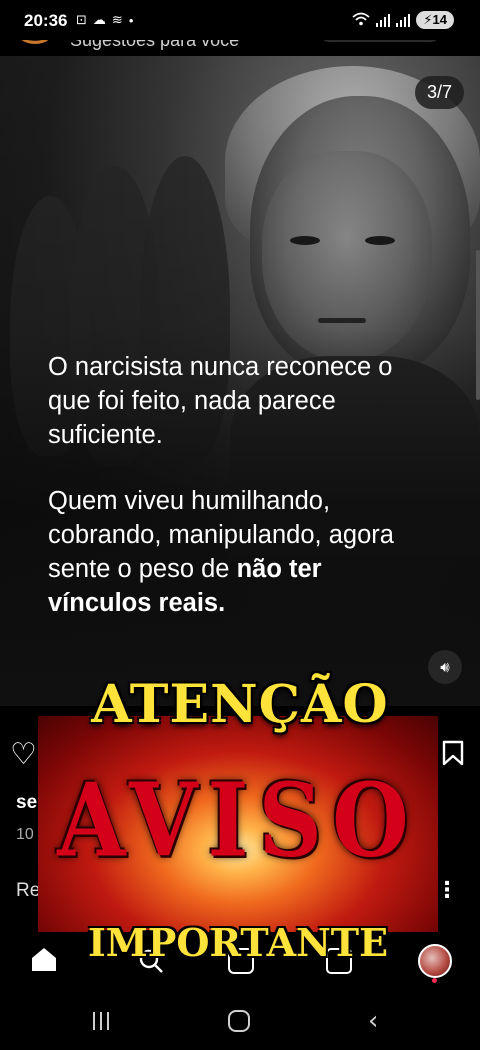 This screenshot has width=480, height=1050. Describe the element at coordinates (28, 891) in the screenshot. I see `reply-link: Re` at that location.